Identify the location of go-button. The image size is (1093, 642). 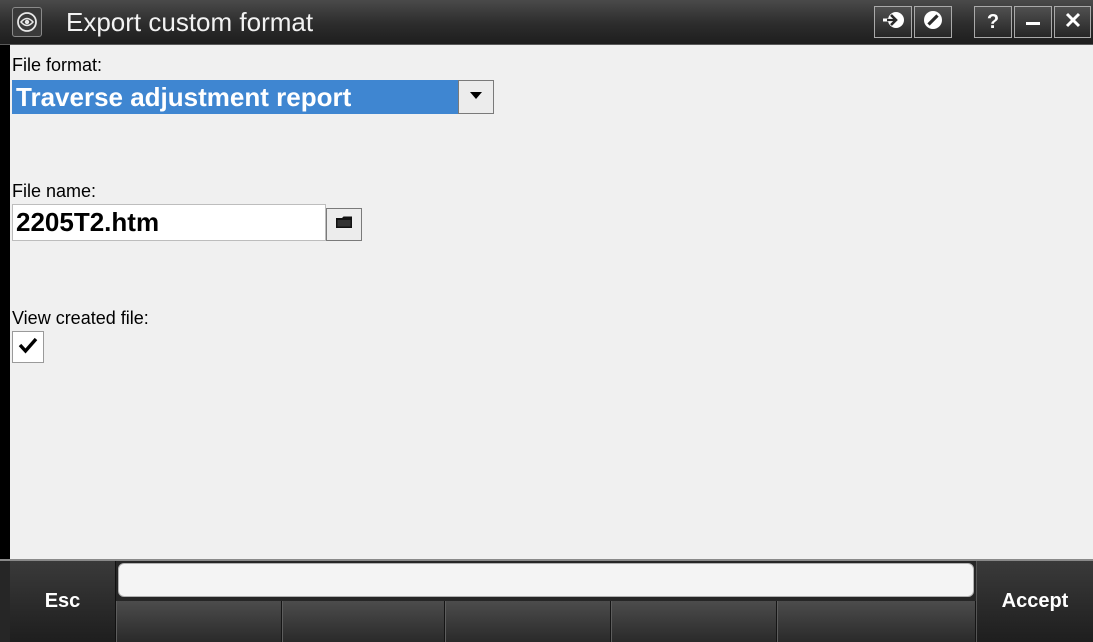
(893, 22).